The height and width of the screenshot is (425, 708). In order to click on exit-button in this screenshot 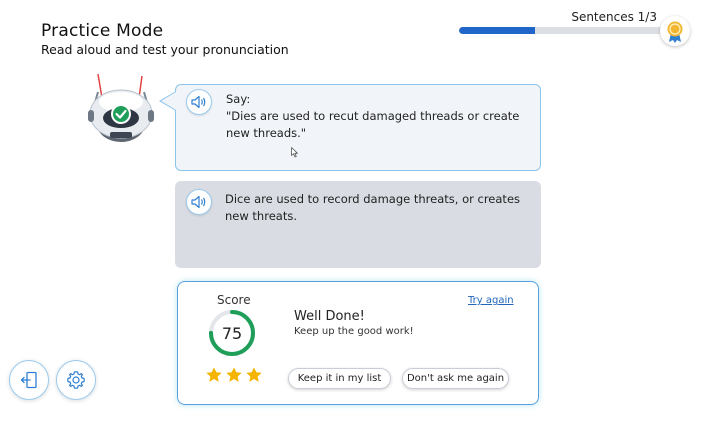, I will do `click(29, 380)`.